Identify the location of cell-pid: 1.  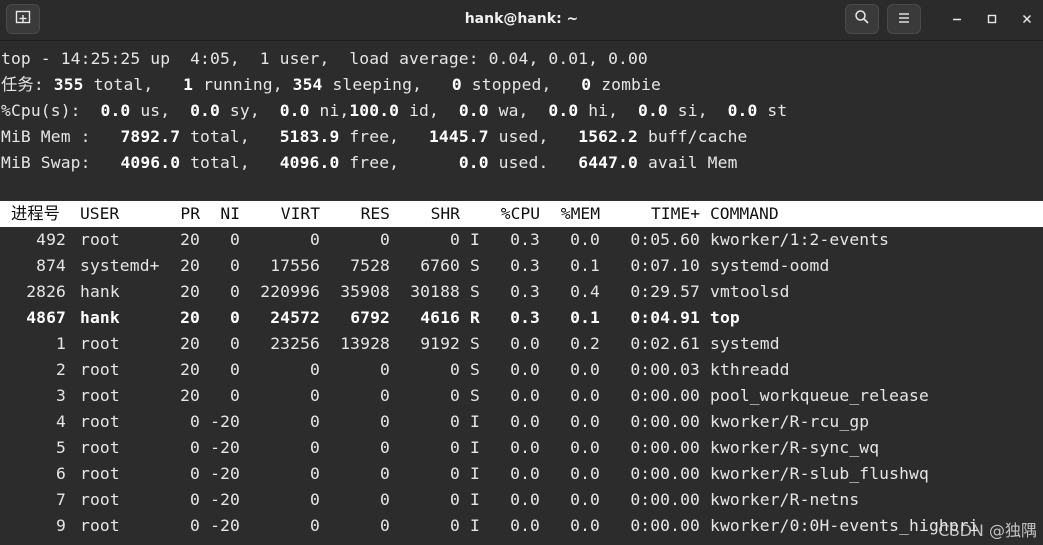
(61, 343).